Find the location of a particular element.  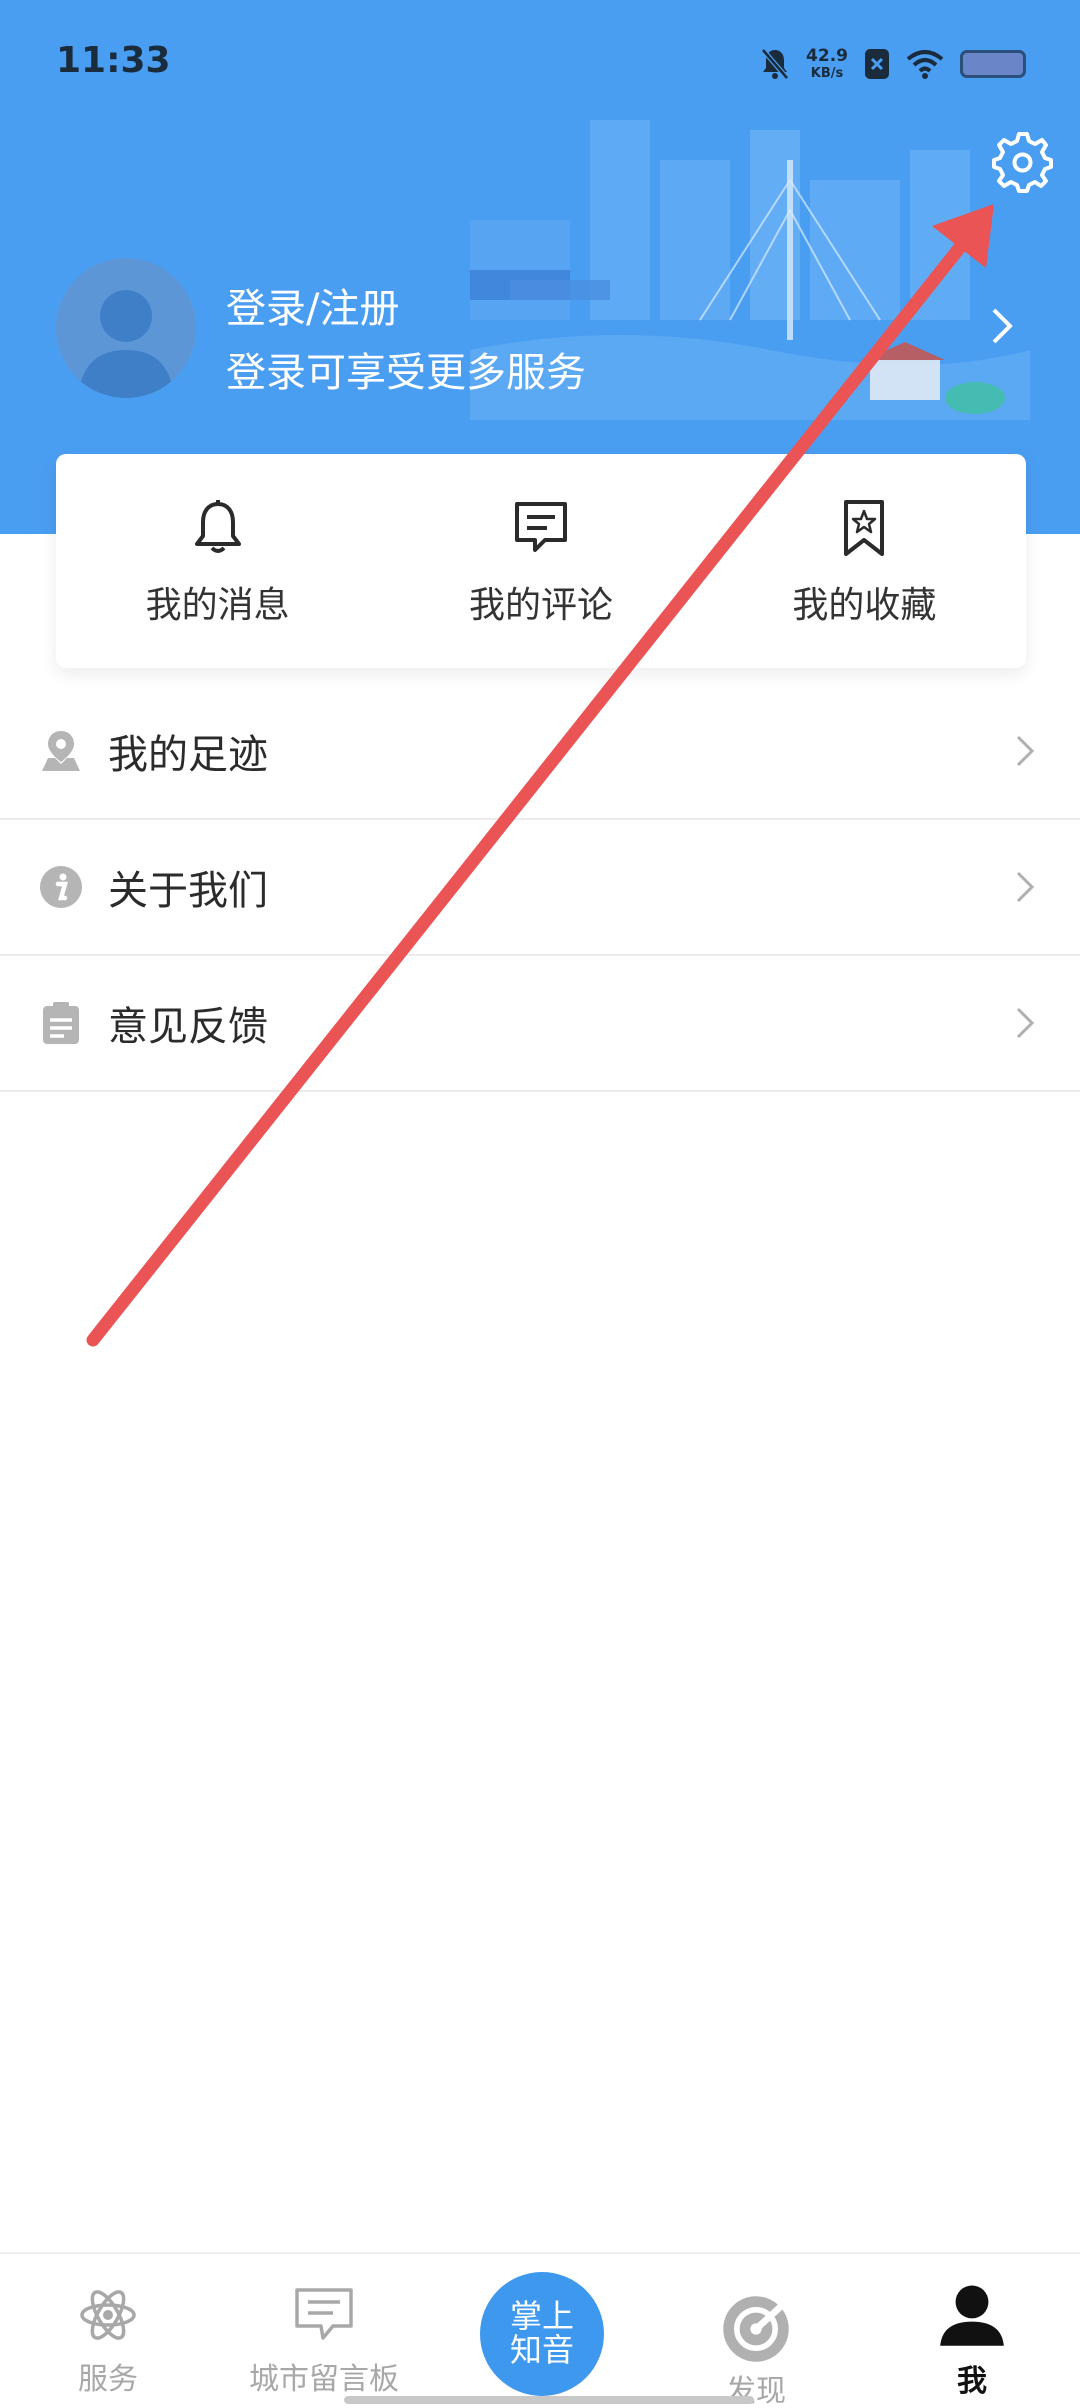

sim-icon is located at coordinates (877, 64).